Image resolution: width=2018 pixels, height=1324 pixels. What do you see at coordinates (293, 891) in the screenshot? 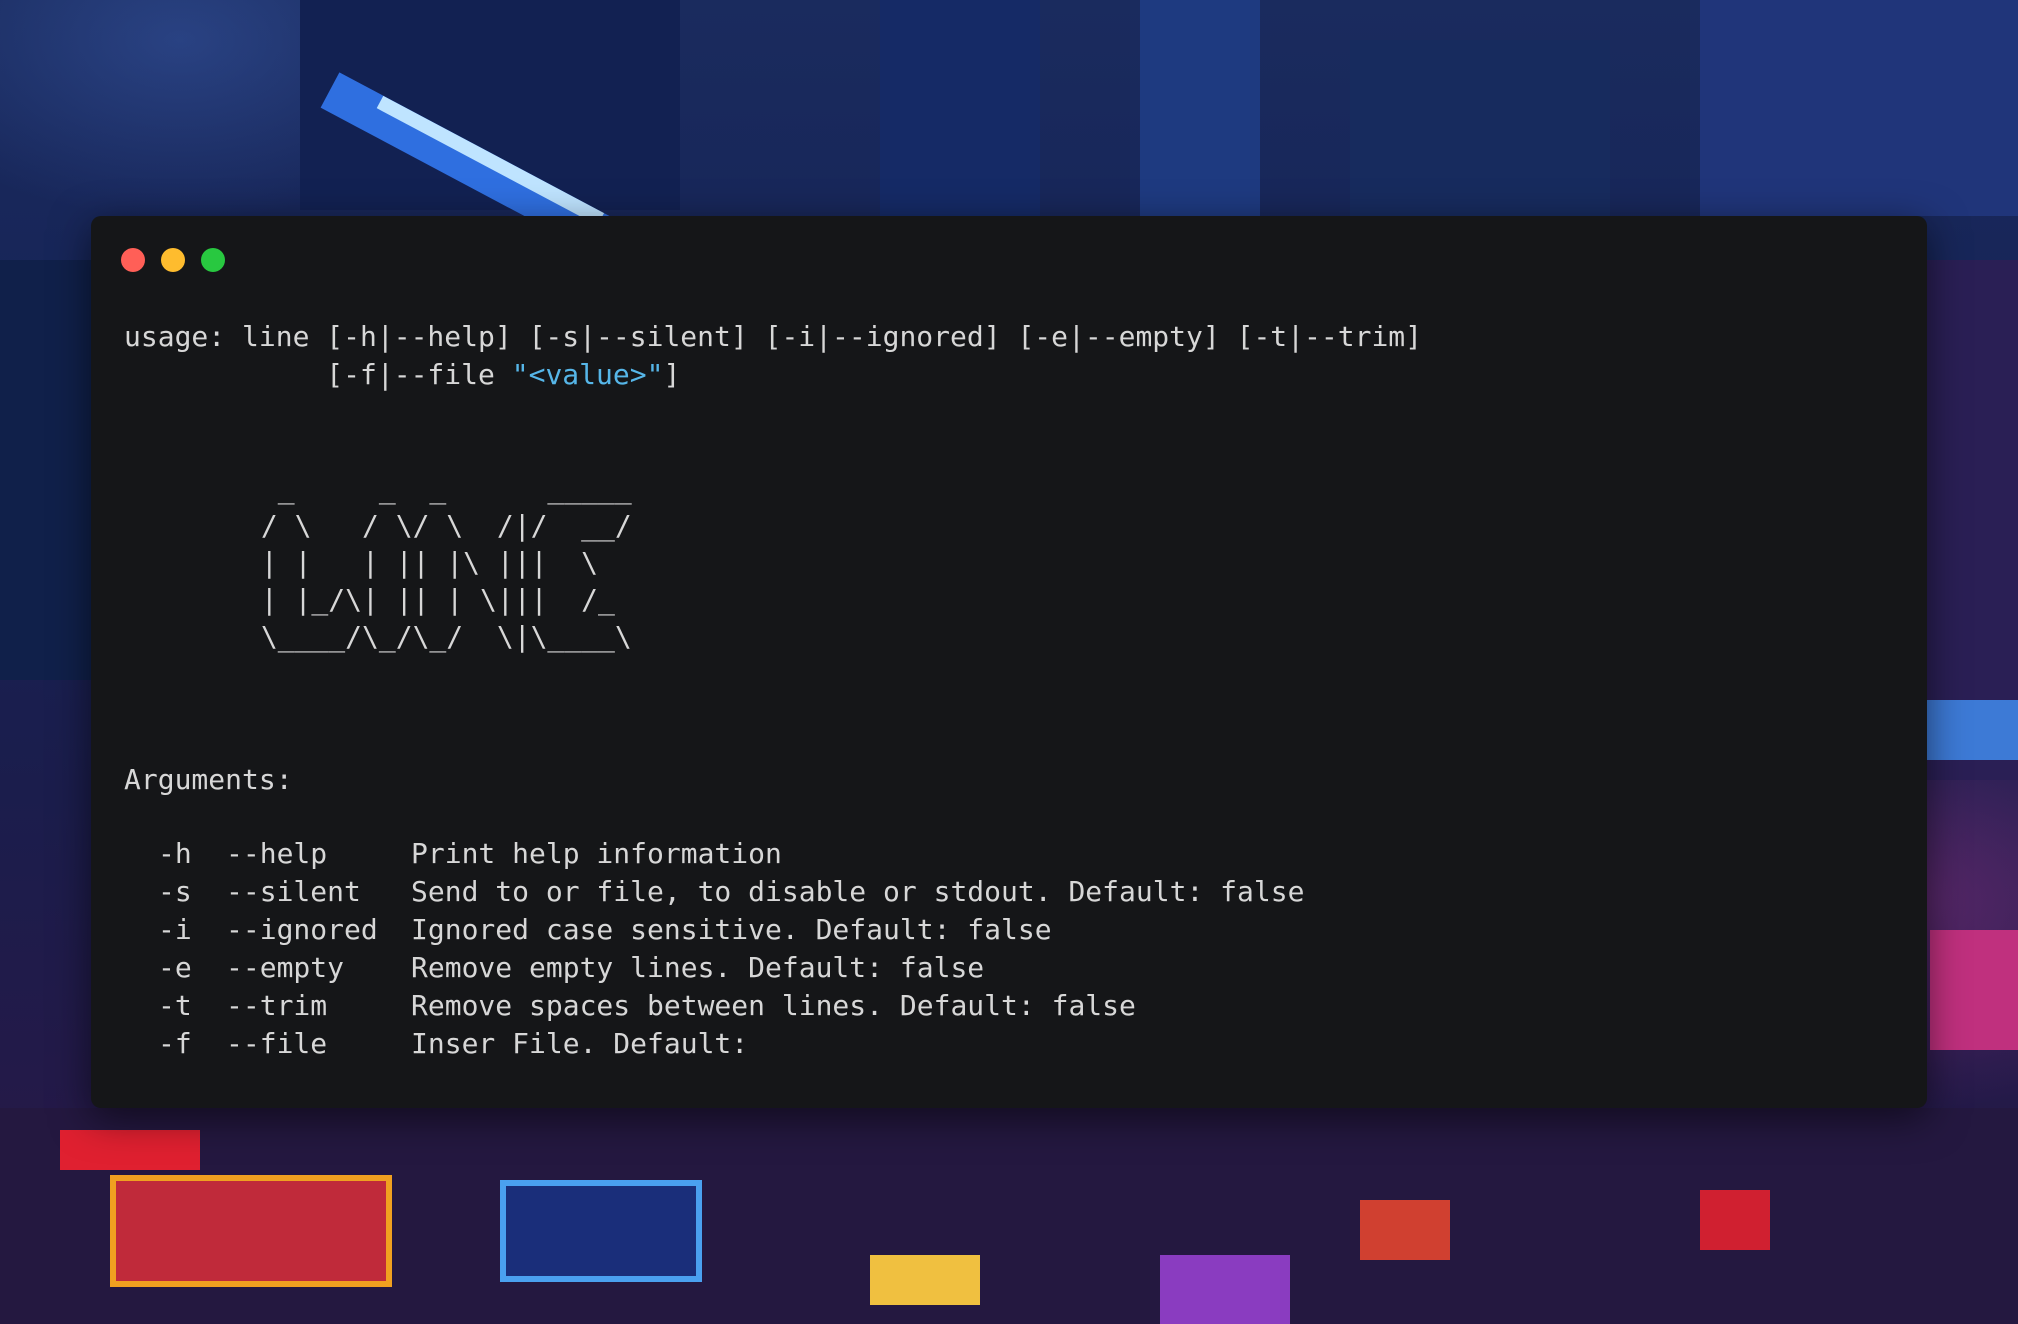
I see `argument-long-flag: --silent` at bounding box center [293, 891].